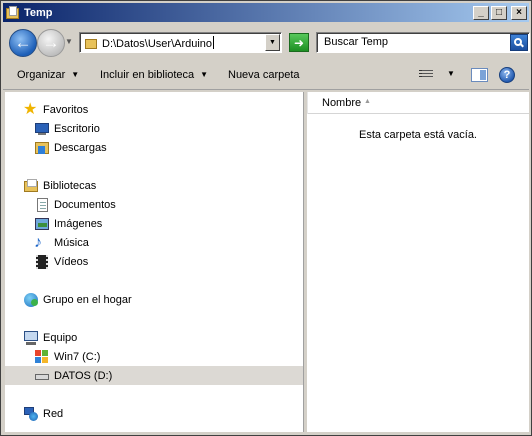  I want to click on maximize-button: □, so click(499, 12).